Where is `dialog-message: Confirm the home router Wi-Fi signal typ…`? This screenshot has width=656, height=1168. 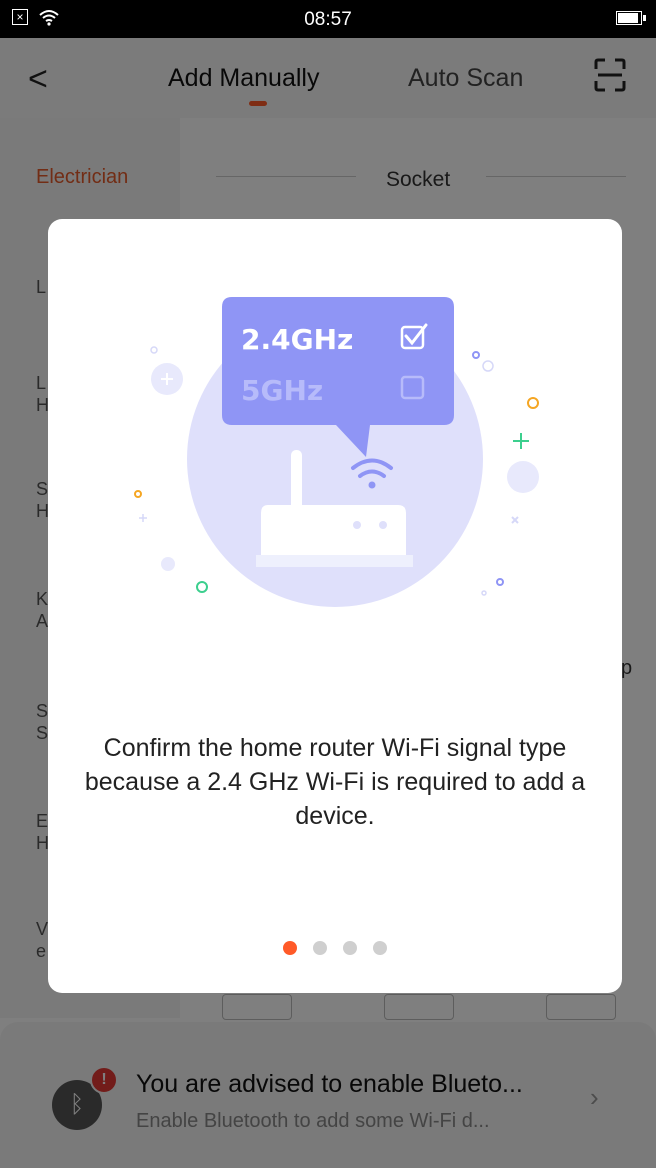 dialog-message: Confirm the home router Wi-Fi signal typ… is located at coordinates (335, 782).